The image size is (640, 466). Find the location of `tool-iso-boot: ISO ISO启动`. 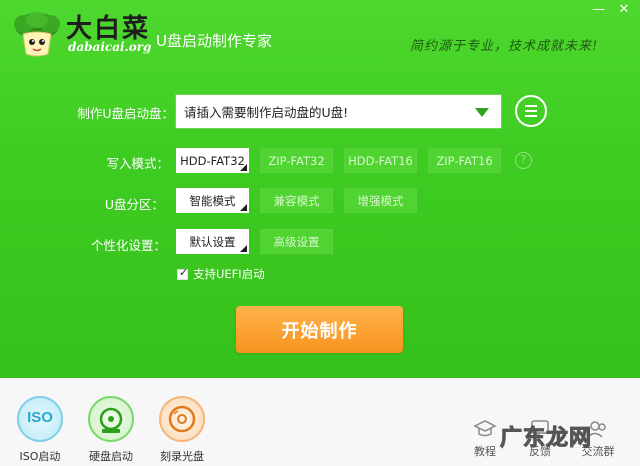

tool-iso-boot: ISO ISO启动 is located at coordinates (40, 430).